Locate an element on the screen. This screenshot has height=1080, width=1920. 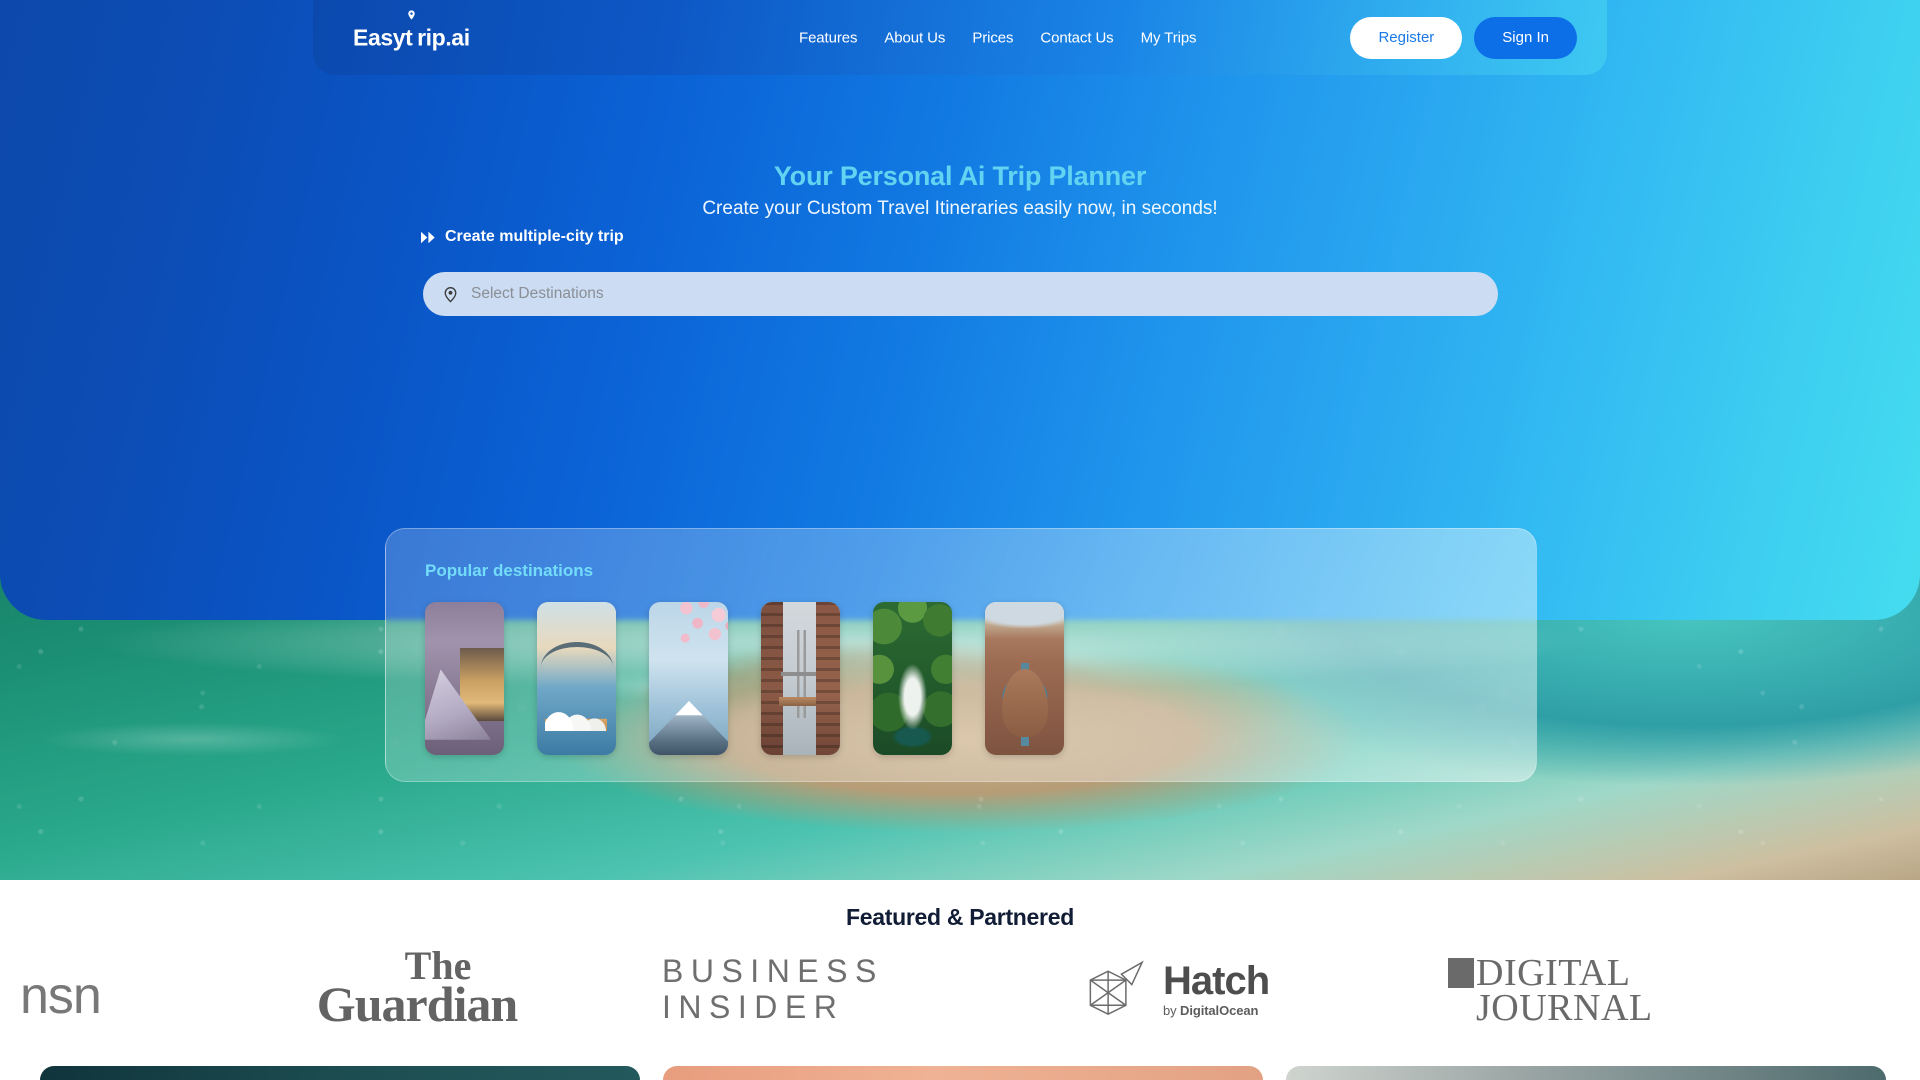
paris-louvre-image is located at coordinates (464, 678).